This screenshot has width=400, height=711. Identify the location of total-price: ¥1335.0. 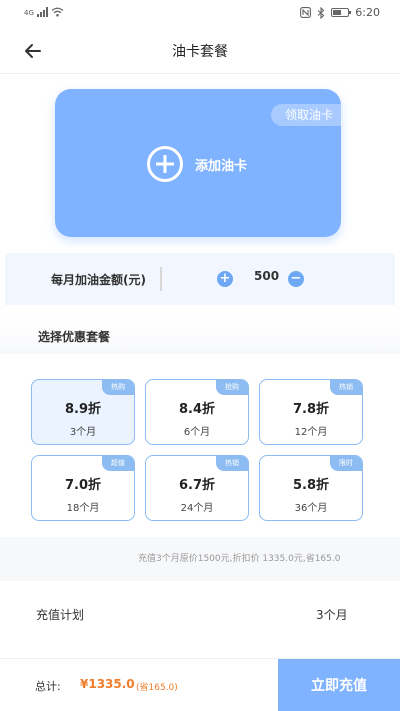
(107, 684).